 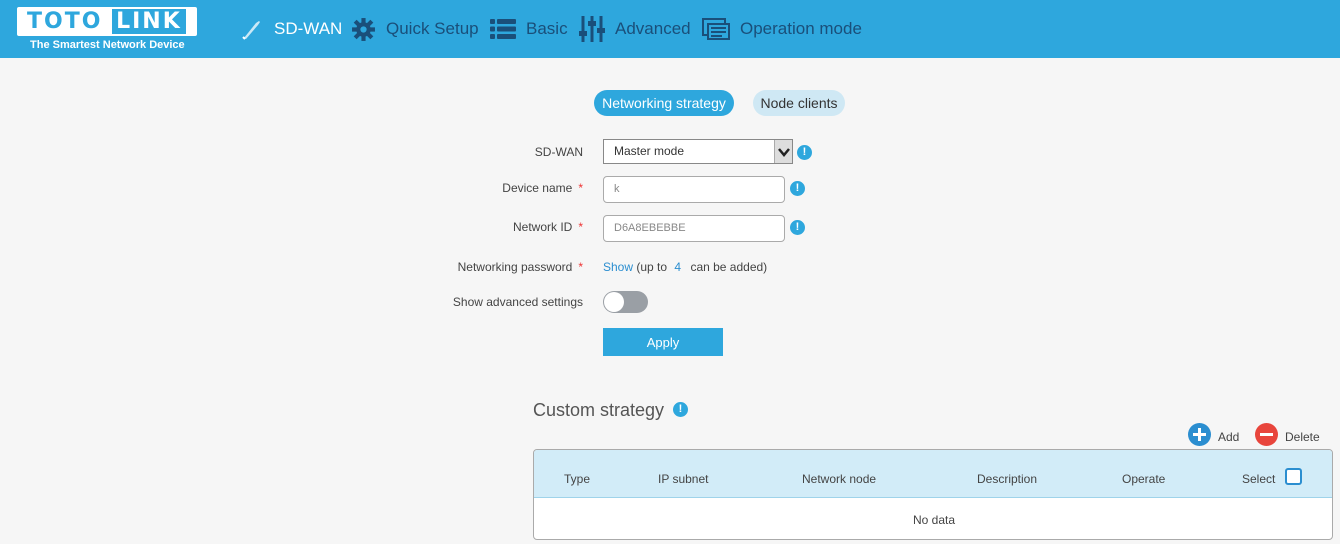 I want to click on nav-sdwan: SD-WAN, so click(x=291, y=29).